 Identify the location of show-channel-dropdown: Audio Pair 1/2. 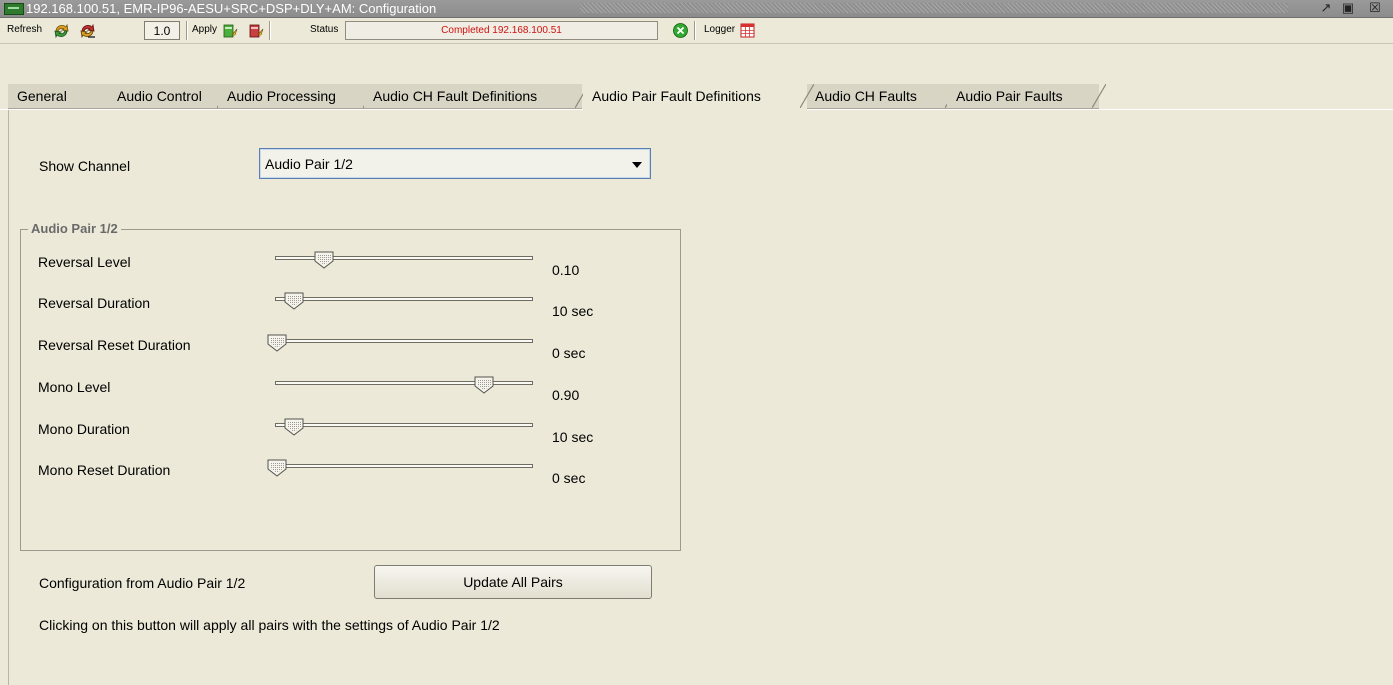
(455, 163).